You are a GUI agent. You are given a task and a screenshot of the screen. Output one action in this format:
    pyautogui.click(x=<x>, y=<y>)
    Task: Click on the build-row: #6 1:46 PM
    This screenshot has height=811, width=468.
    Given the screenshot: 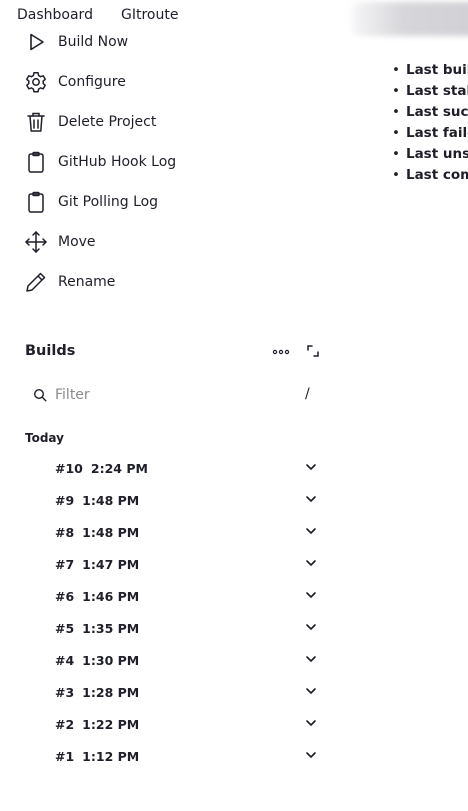 What is the action you would take?
    pyautogui.click(x=190, y=596)
    